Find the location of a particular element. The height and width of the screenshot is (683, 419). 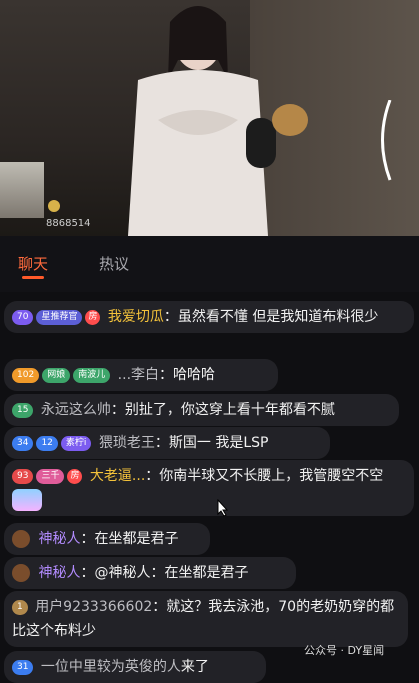

message-text: ：@神秘人：在坐都是君子 is located at coordinates (164, 573).